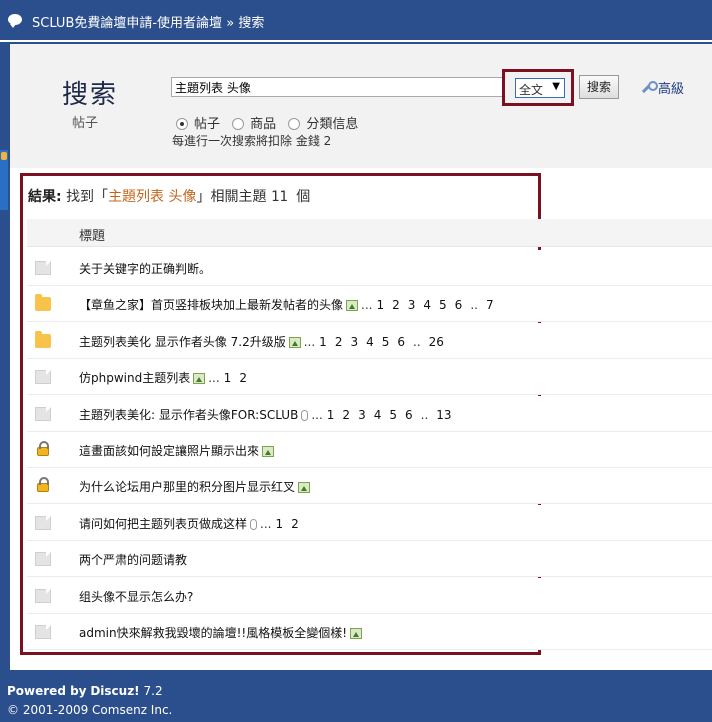  Describe the element at coordinates (169, 196) in the screenshot. I see `results-summary: 結果: 找到「主題列表 头像」相關主題 11 個` at that location.